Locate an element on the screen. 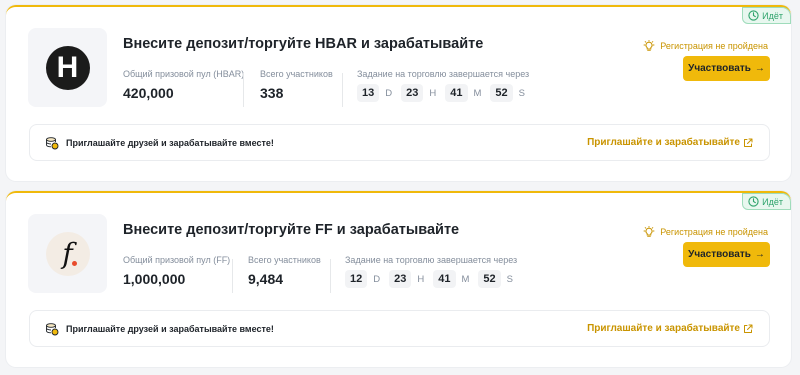 This screenshot has height=375, width=800. participants-value: 338 is located at coordinates (272, 93).